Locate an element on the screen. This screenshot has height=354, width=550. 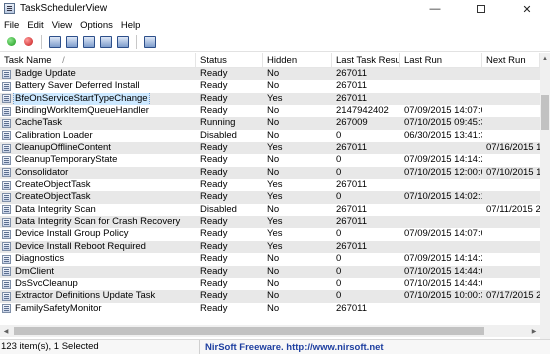
menu-options: Options is located at coordinates (96, 25).